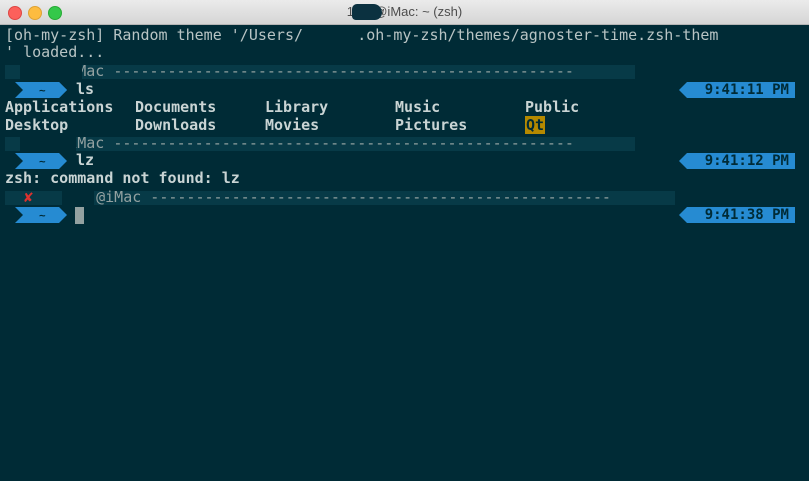  I want to click on ls-entry: Music, so click(418, 107).